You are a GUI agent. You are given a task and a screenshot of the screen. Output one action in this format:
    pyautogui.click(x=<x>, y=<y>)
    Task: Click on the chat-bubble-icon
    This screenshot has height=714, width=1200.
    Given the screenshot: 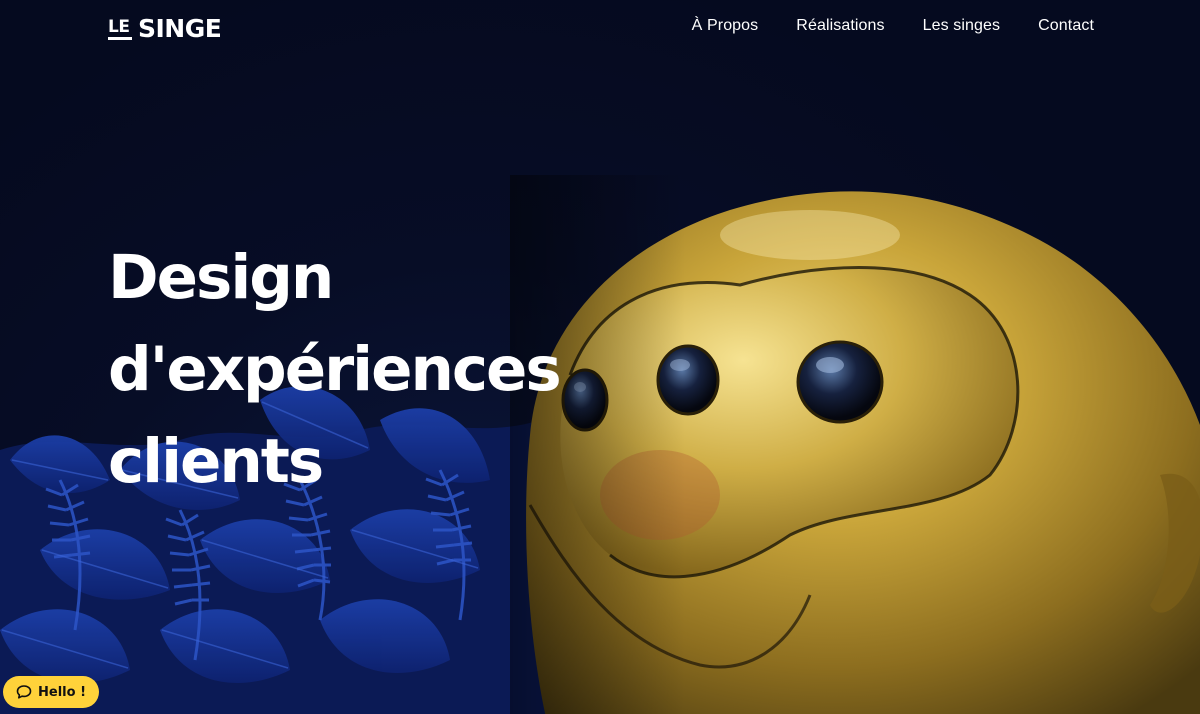 What is the action you would take?
    pyautogui.click(x=24, y=692)
    